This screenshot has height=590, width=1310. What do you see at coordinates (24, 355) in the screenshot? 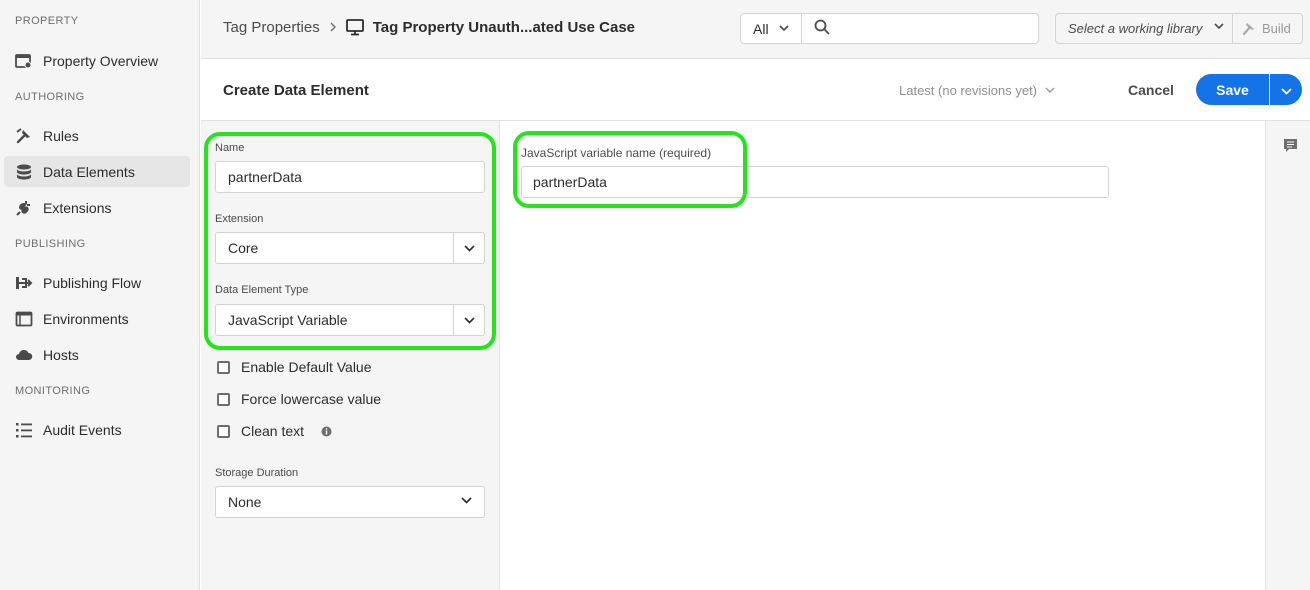
I see `cloud-icon` at bounding box center [24, 355].